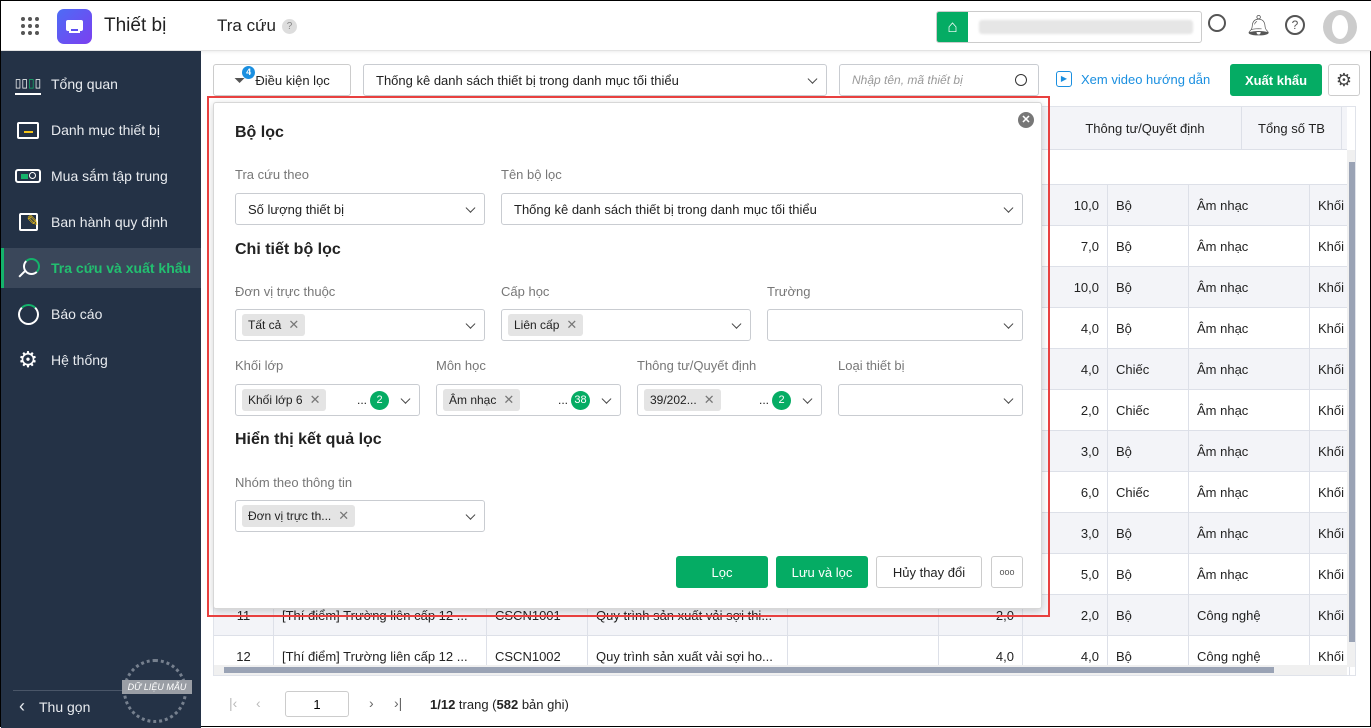  What do you see at coordinates (1340, 27) in the screenshot?
I see `avatar` at bounding box center [1340, 27].